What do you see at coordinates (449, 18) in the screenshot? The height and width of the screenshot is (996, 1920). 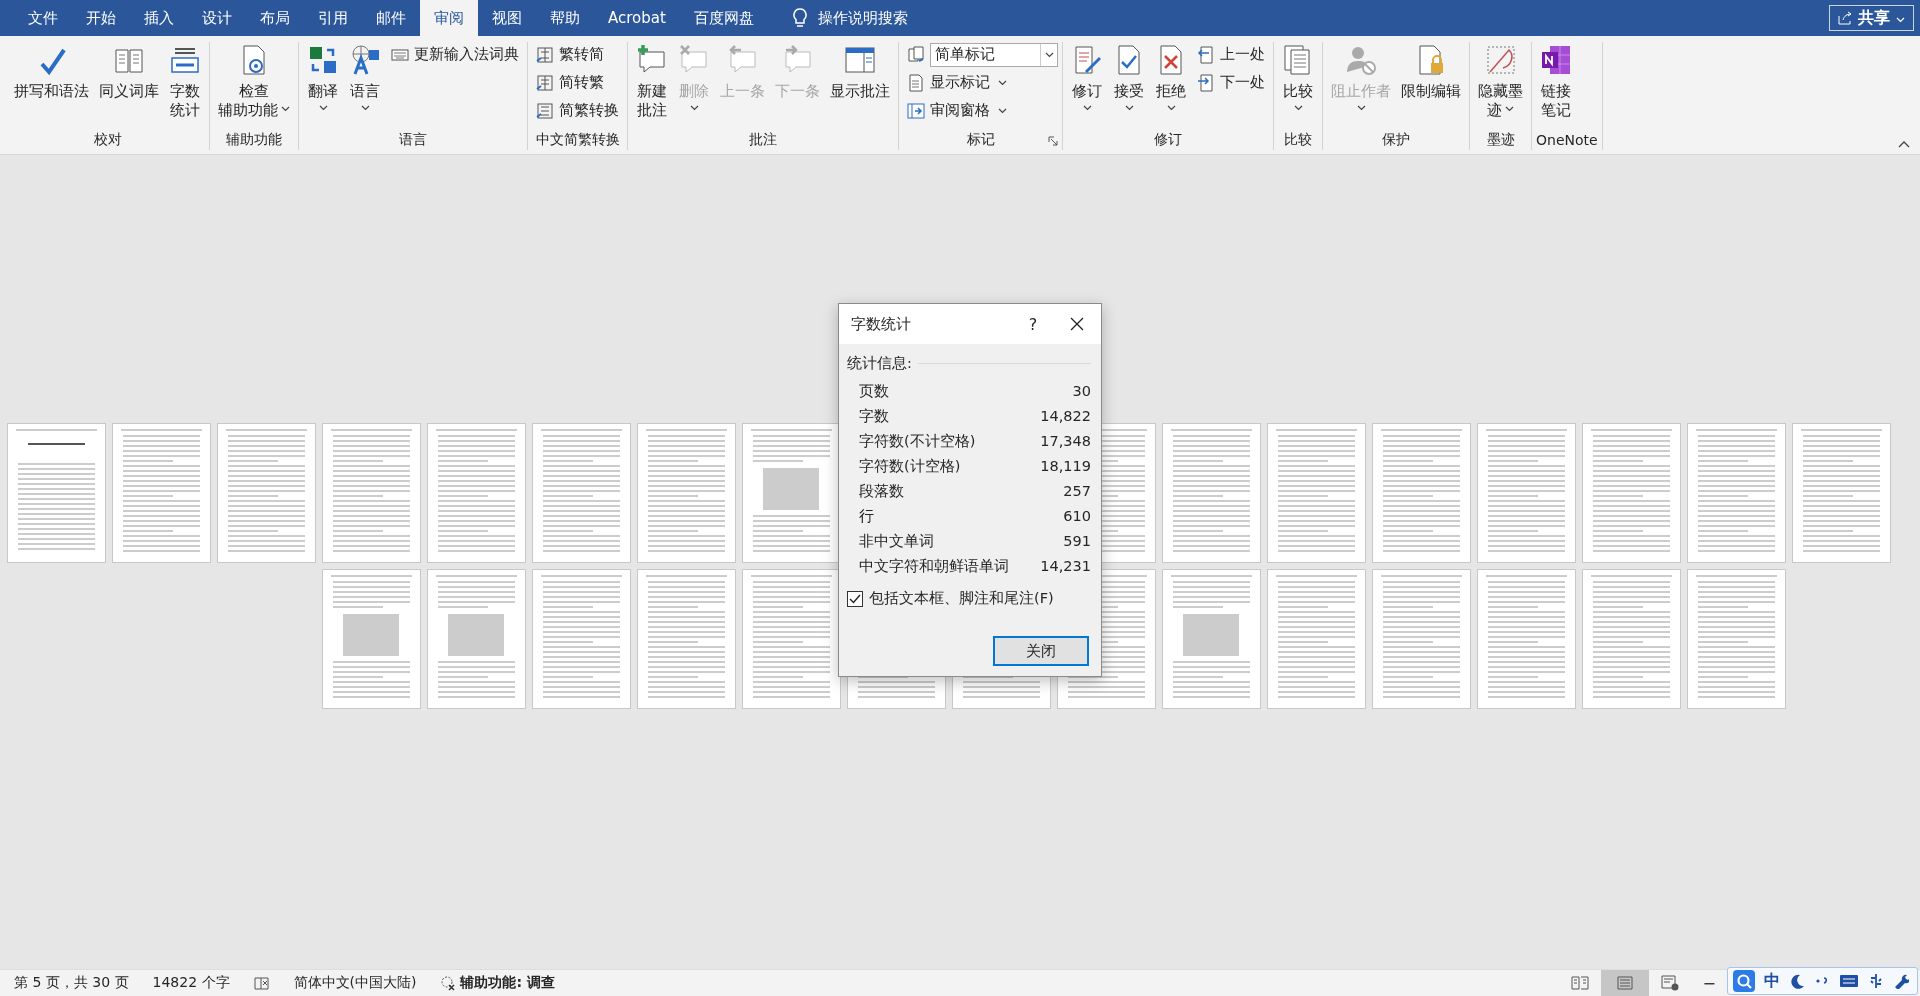 I see `ribbon-tab: 审阅` at bounding box center [449, 18].